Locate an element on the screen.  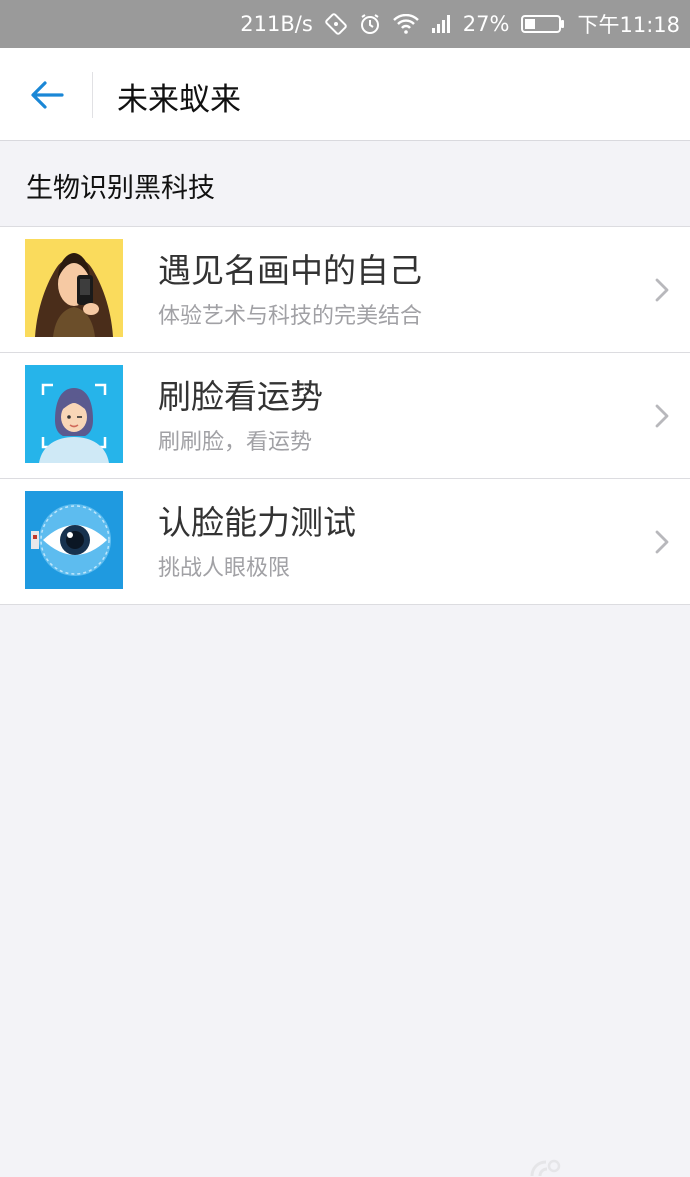
signal-icon is located at coordinates (441, 24).